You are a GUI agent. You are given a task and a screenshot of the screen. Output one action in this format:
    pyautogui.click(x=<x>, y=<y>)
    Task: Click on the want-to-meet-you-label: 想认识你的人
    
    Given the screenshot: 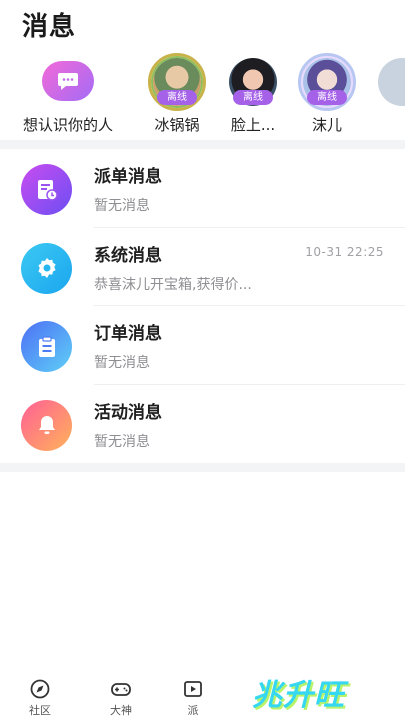 What is the action you would take?
    pyautogui.click(x=68, y=125)
    